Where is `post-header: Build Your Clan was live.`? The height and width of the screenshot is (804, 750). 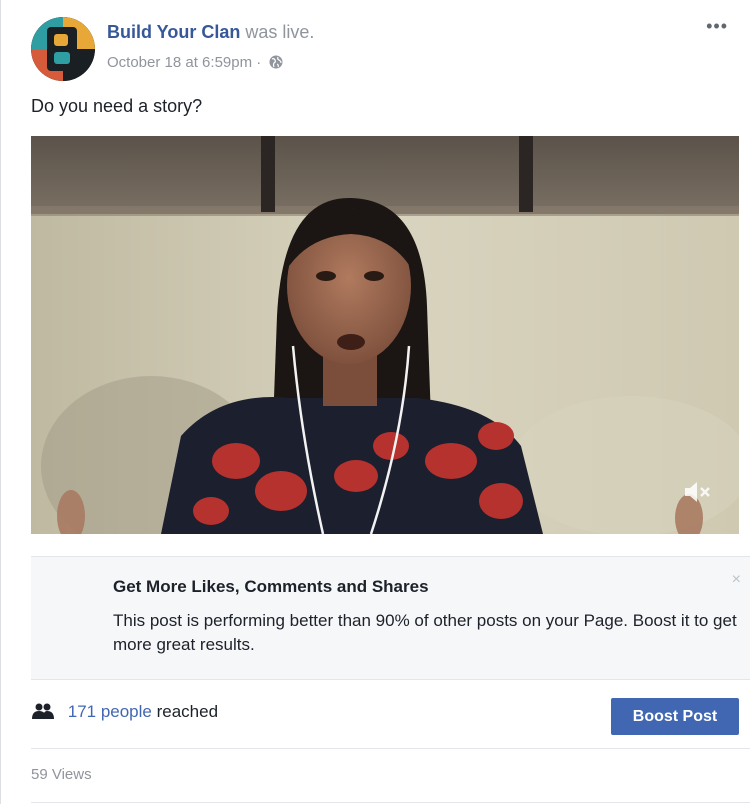
post-header: Build Your Clan was live. is located at coordinates (210, 32).